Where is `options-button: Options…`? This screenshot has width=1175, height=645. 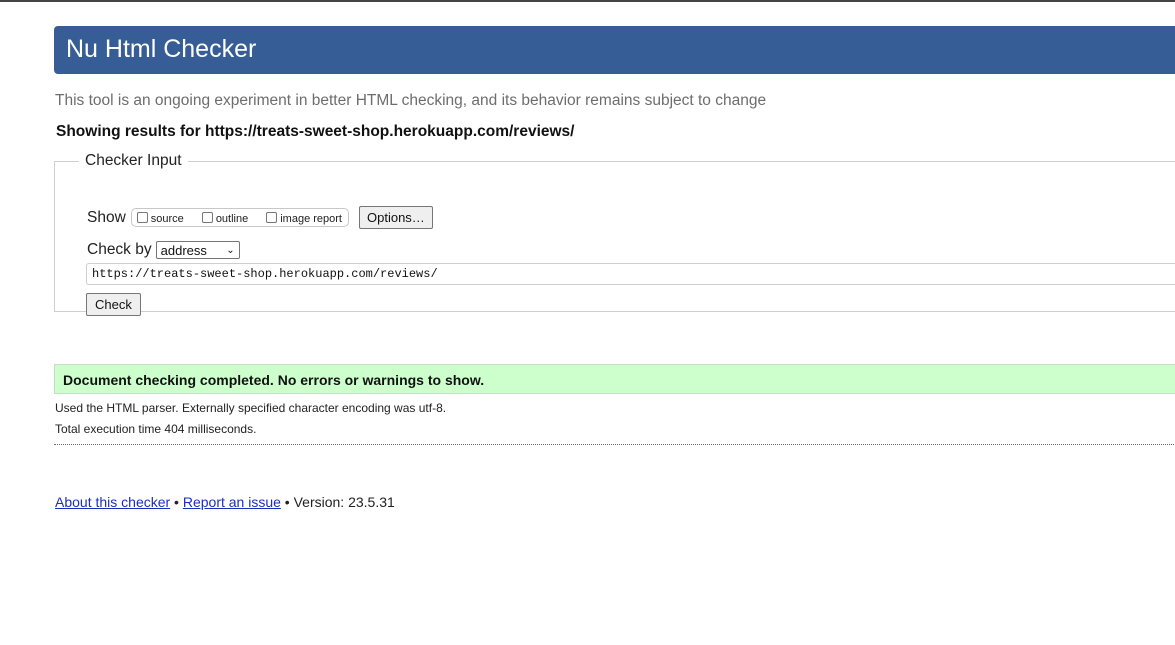 options-button: Options… is located at coordinates (396, 217).